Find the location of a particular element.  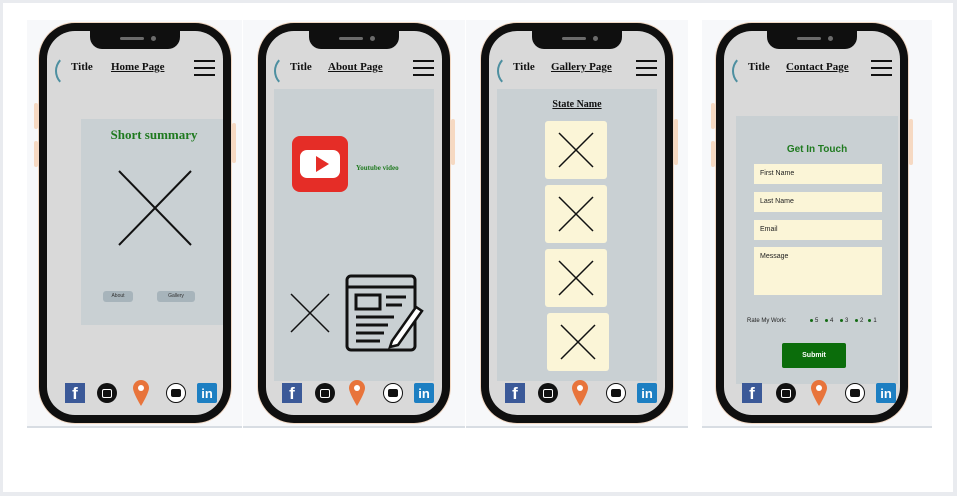

page-title-link: Home Page is located at coordinates (137, 67).